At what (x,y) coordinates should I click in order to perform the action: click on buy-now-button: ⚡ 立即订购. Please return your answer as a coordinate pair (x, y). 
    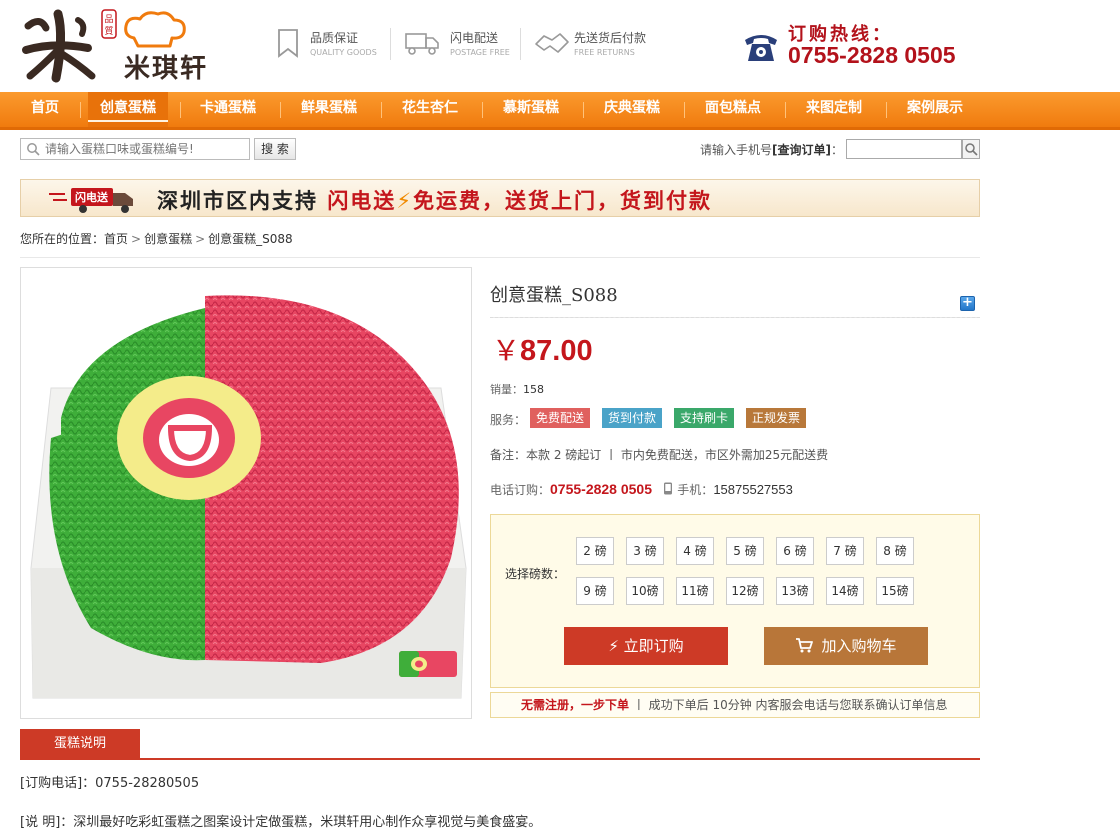
    Looking at the image, I should click on (646, 646).